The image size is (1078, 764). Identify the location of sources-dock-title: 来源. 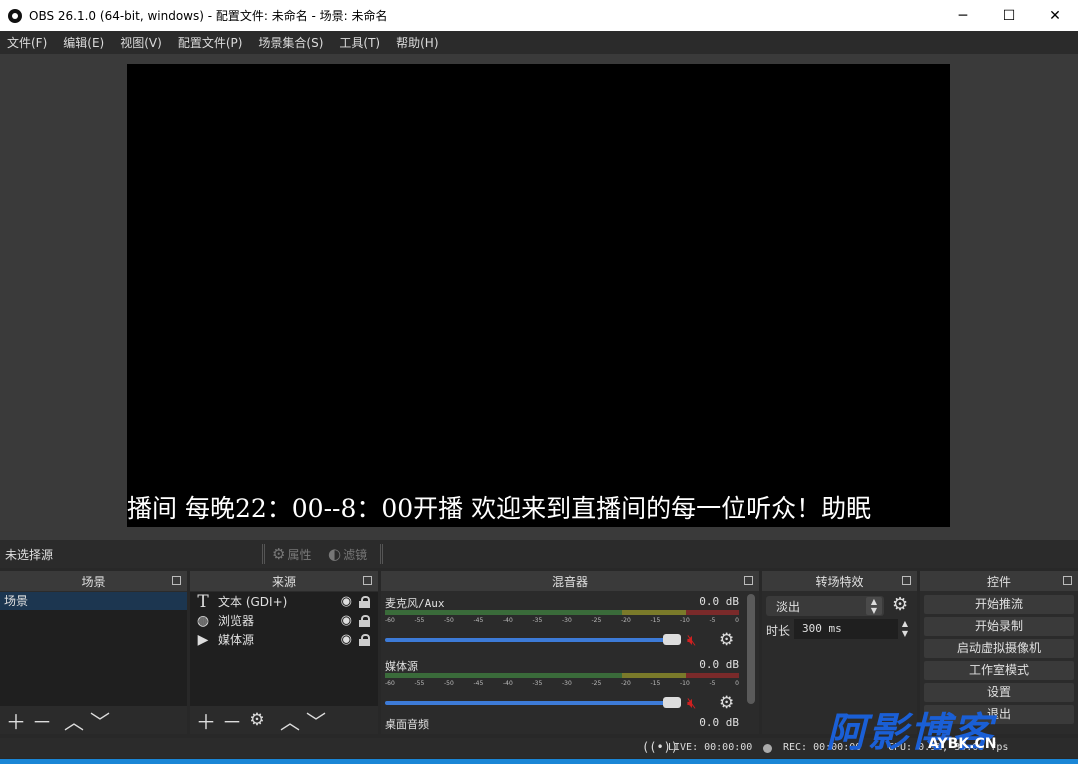
(283, 581).